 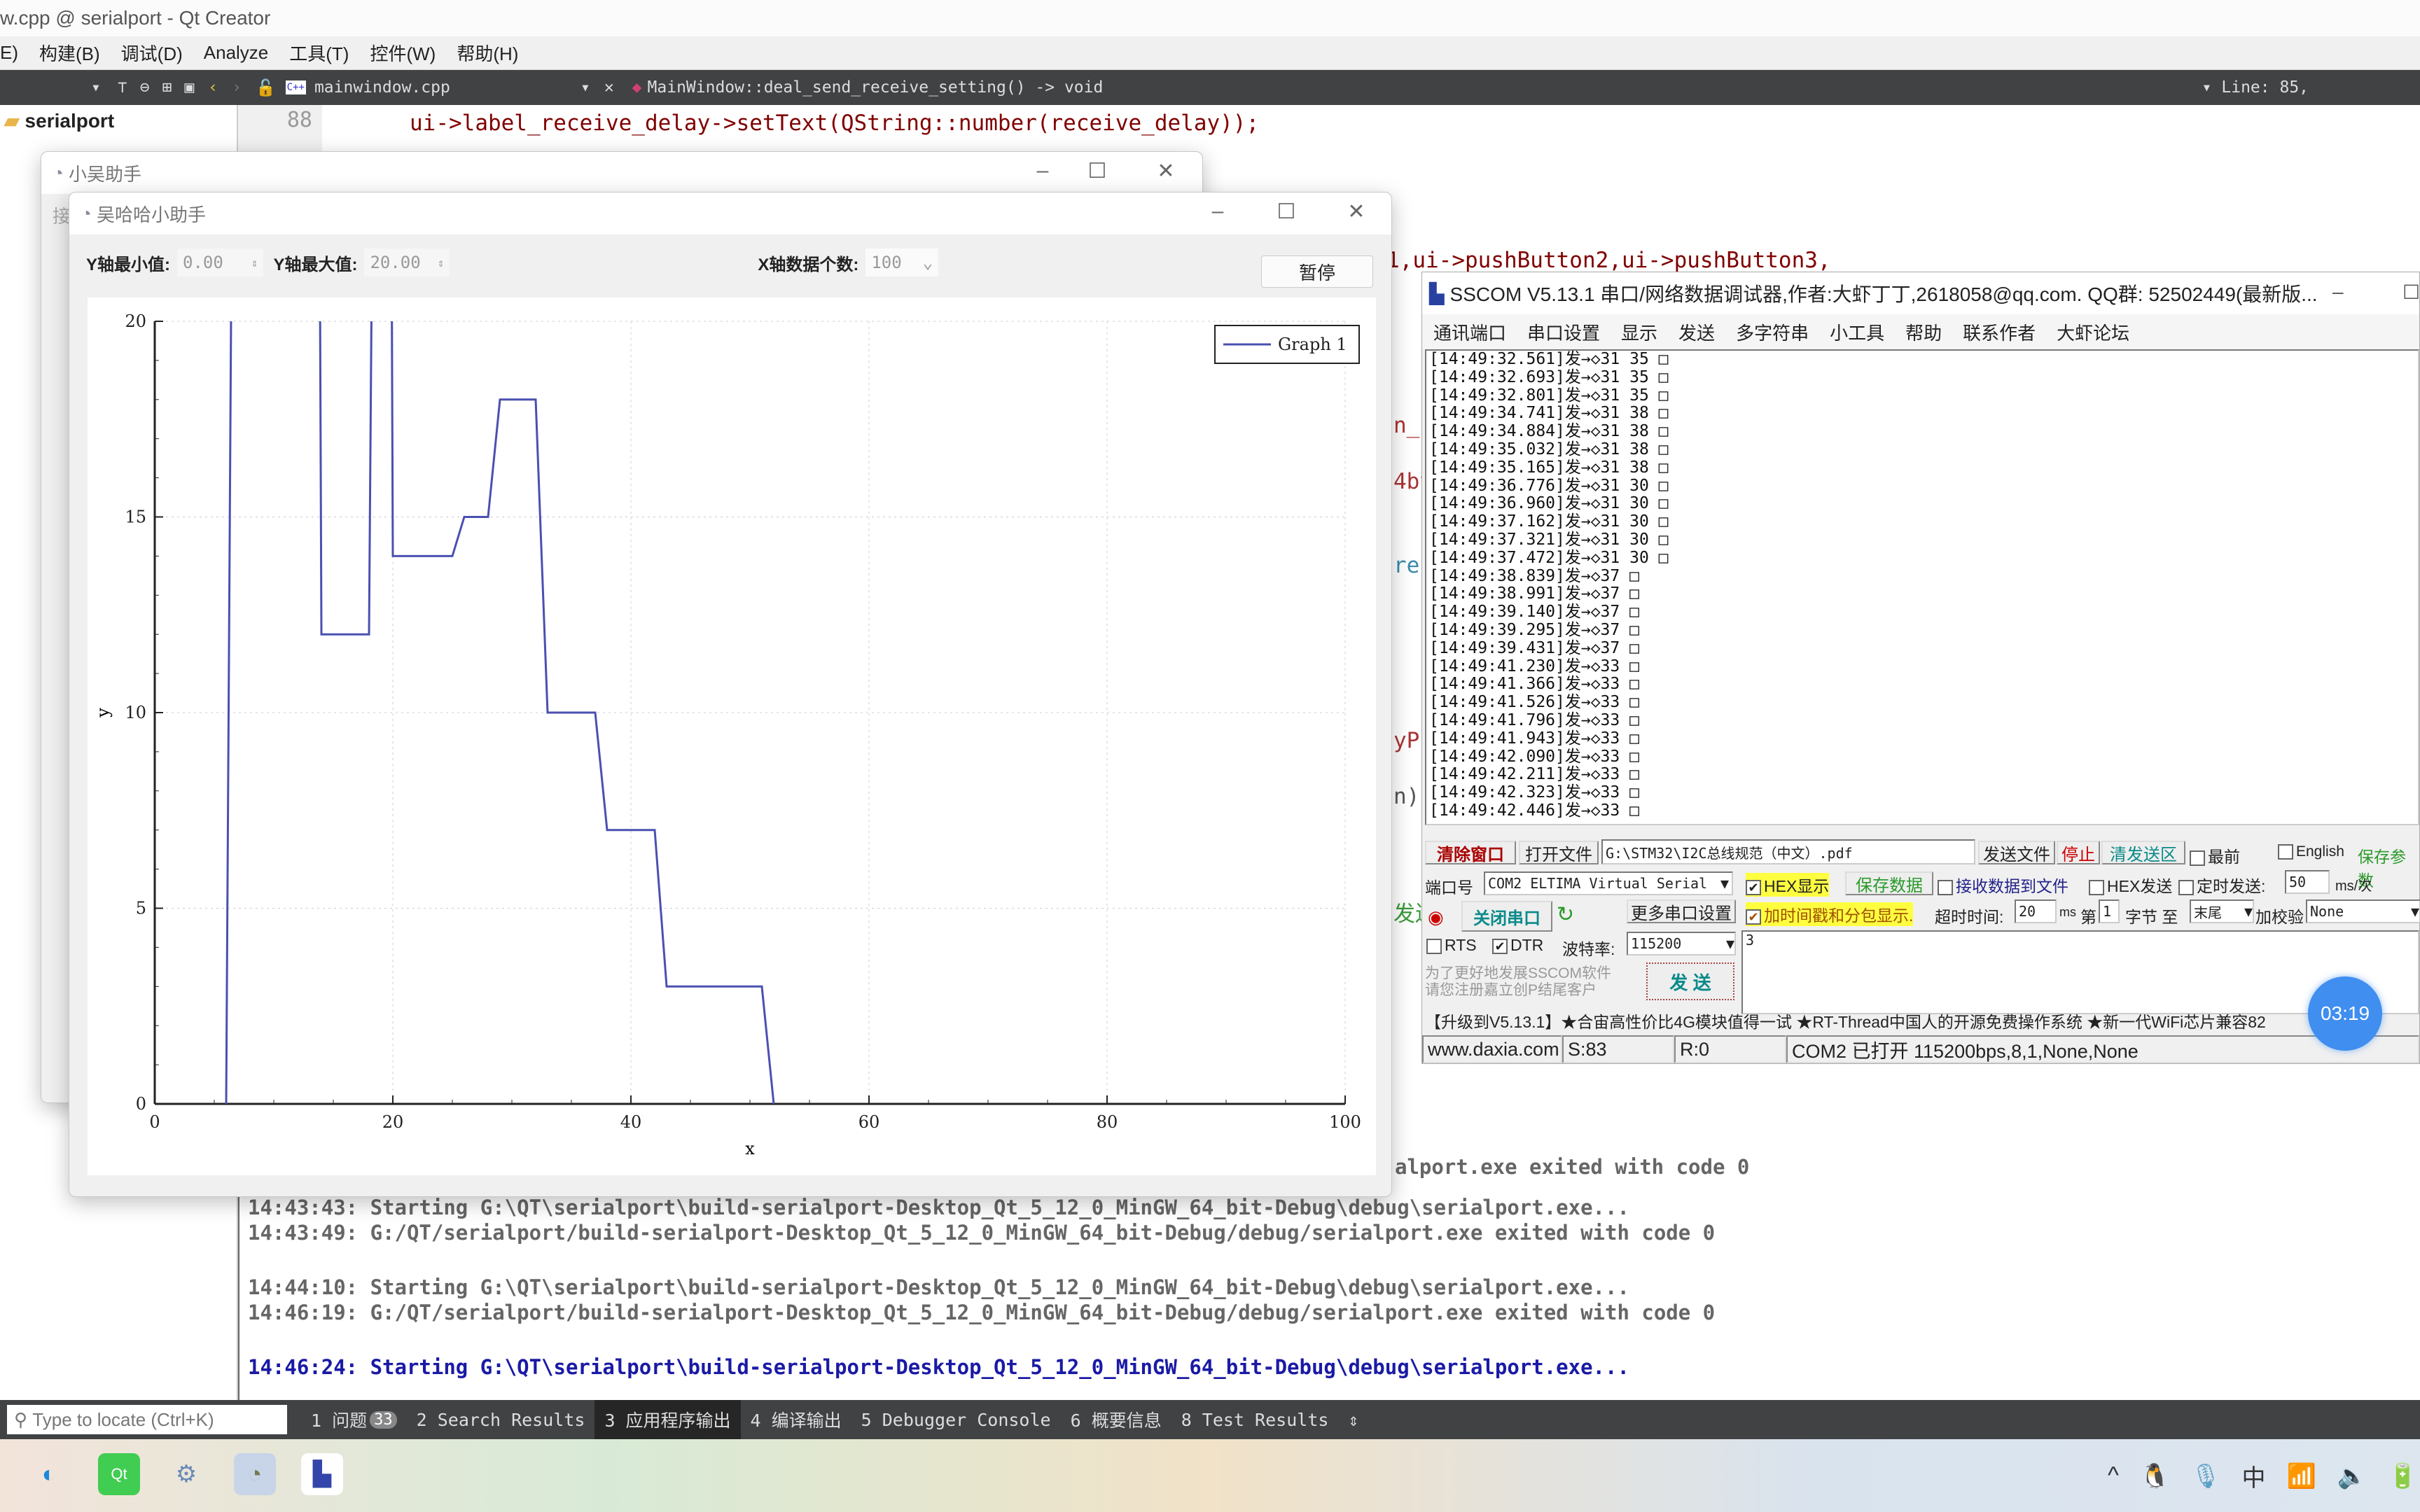 I want to click on locator-input: ⚲ Type to locate (Ctrl+K), so click(x=147, y=1419).